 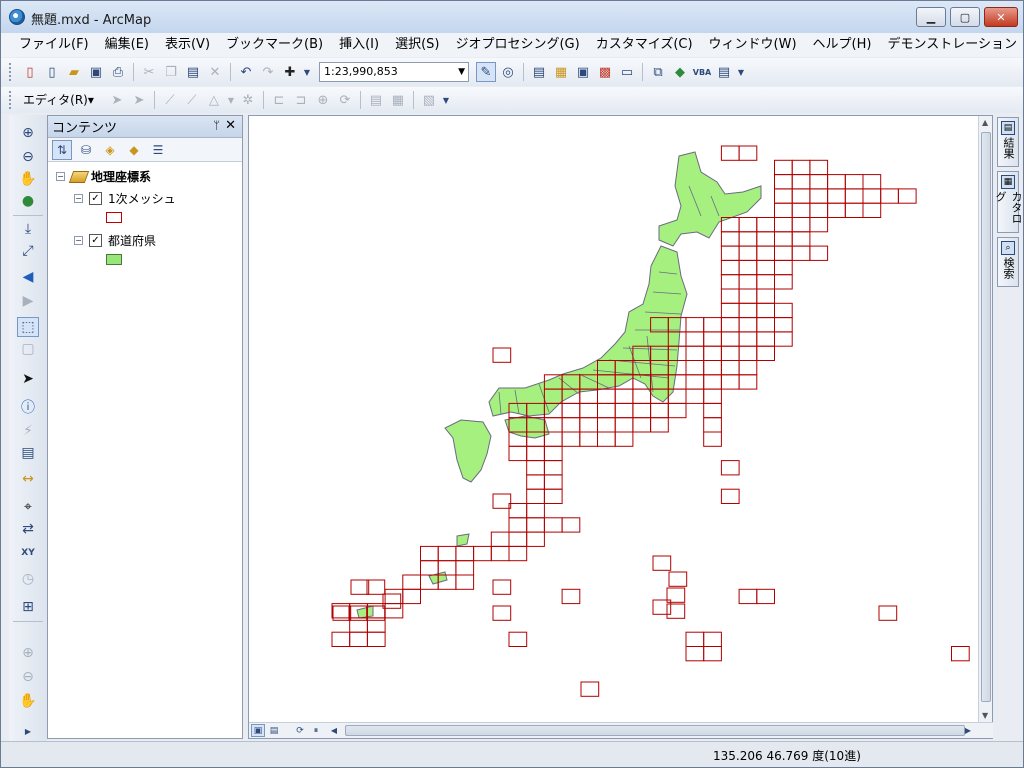 What do you see at coordinates (702, 72) in the screenshot?
I see `vba-editor-icon: VBA` at bounding box center [702, 72].